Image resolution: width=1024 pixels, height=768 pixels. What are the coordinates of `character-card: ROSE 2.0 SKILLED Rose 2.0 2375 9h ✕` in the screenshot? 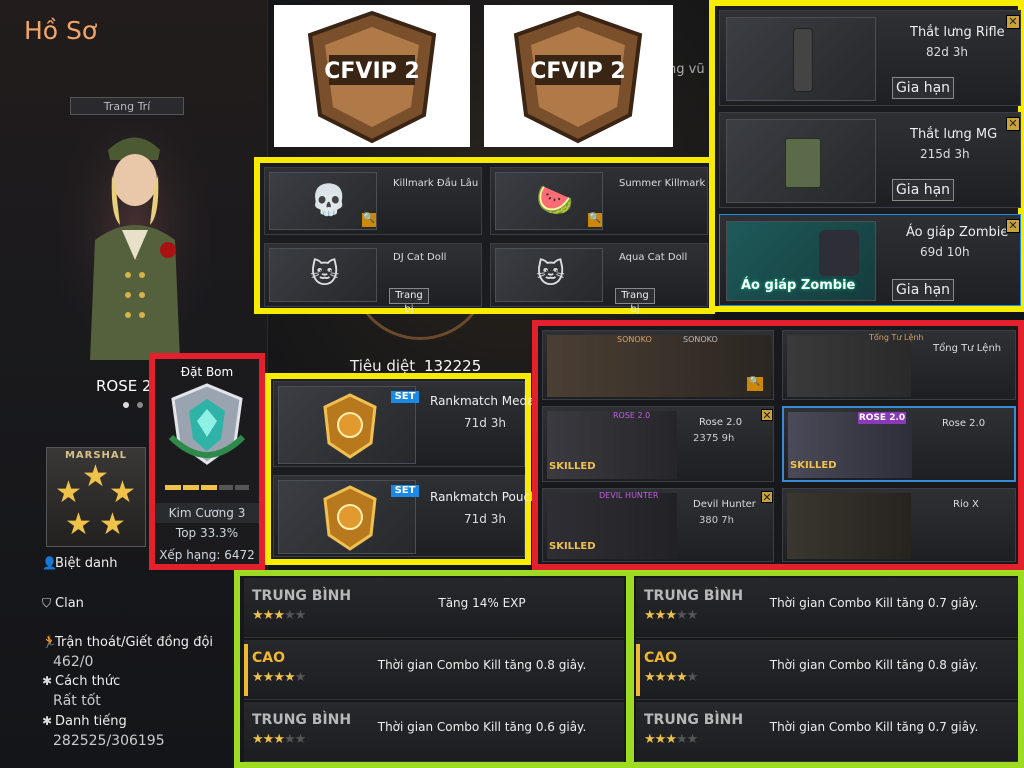 It's located at (658, 444).